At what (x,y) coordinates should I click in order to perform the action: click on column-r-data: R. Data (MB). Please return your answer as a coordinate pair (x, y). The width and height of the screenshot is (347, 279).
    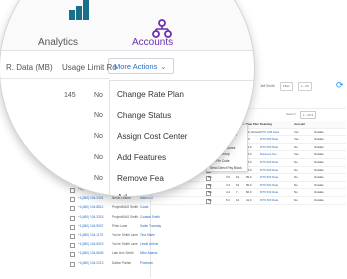
    Looking at the image, I should click on (29, 67).